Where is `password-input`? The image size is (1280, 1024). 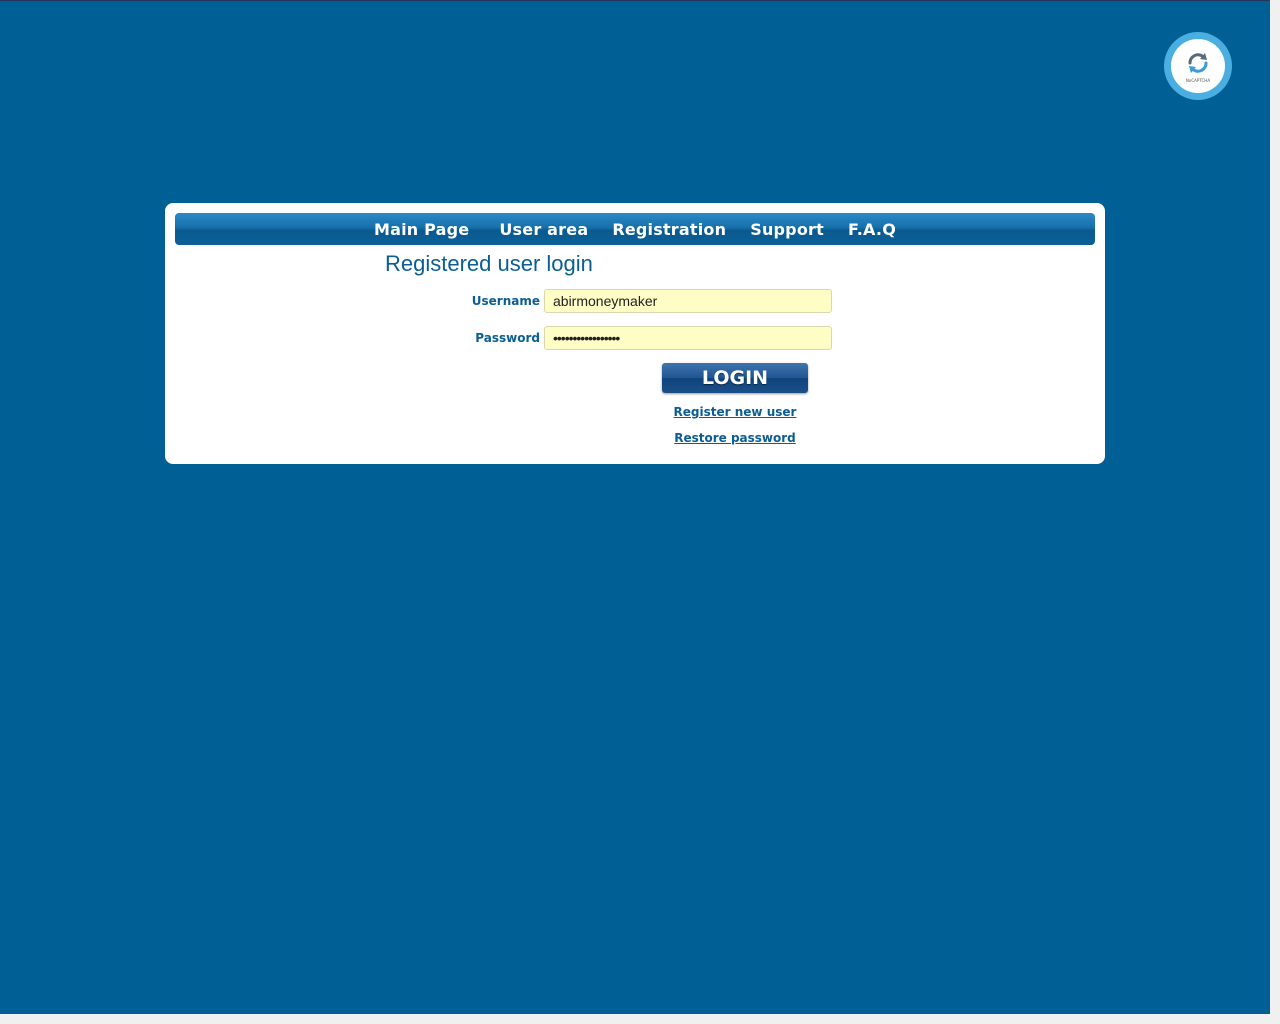
password-input is located at coordinates (688, 338).